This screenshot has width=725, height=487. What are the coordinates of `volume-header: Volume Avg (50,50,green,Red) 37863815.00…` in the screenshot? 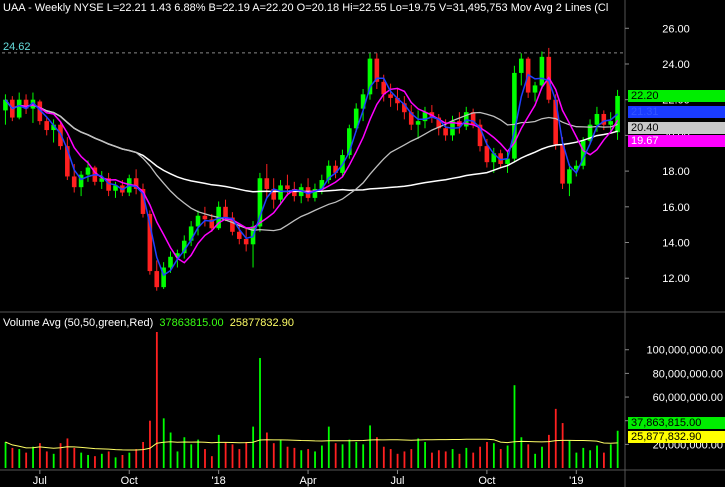 It's located at (148, 323).